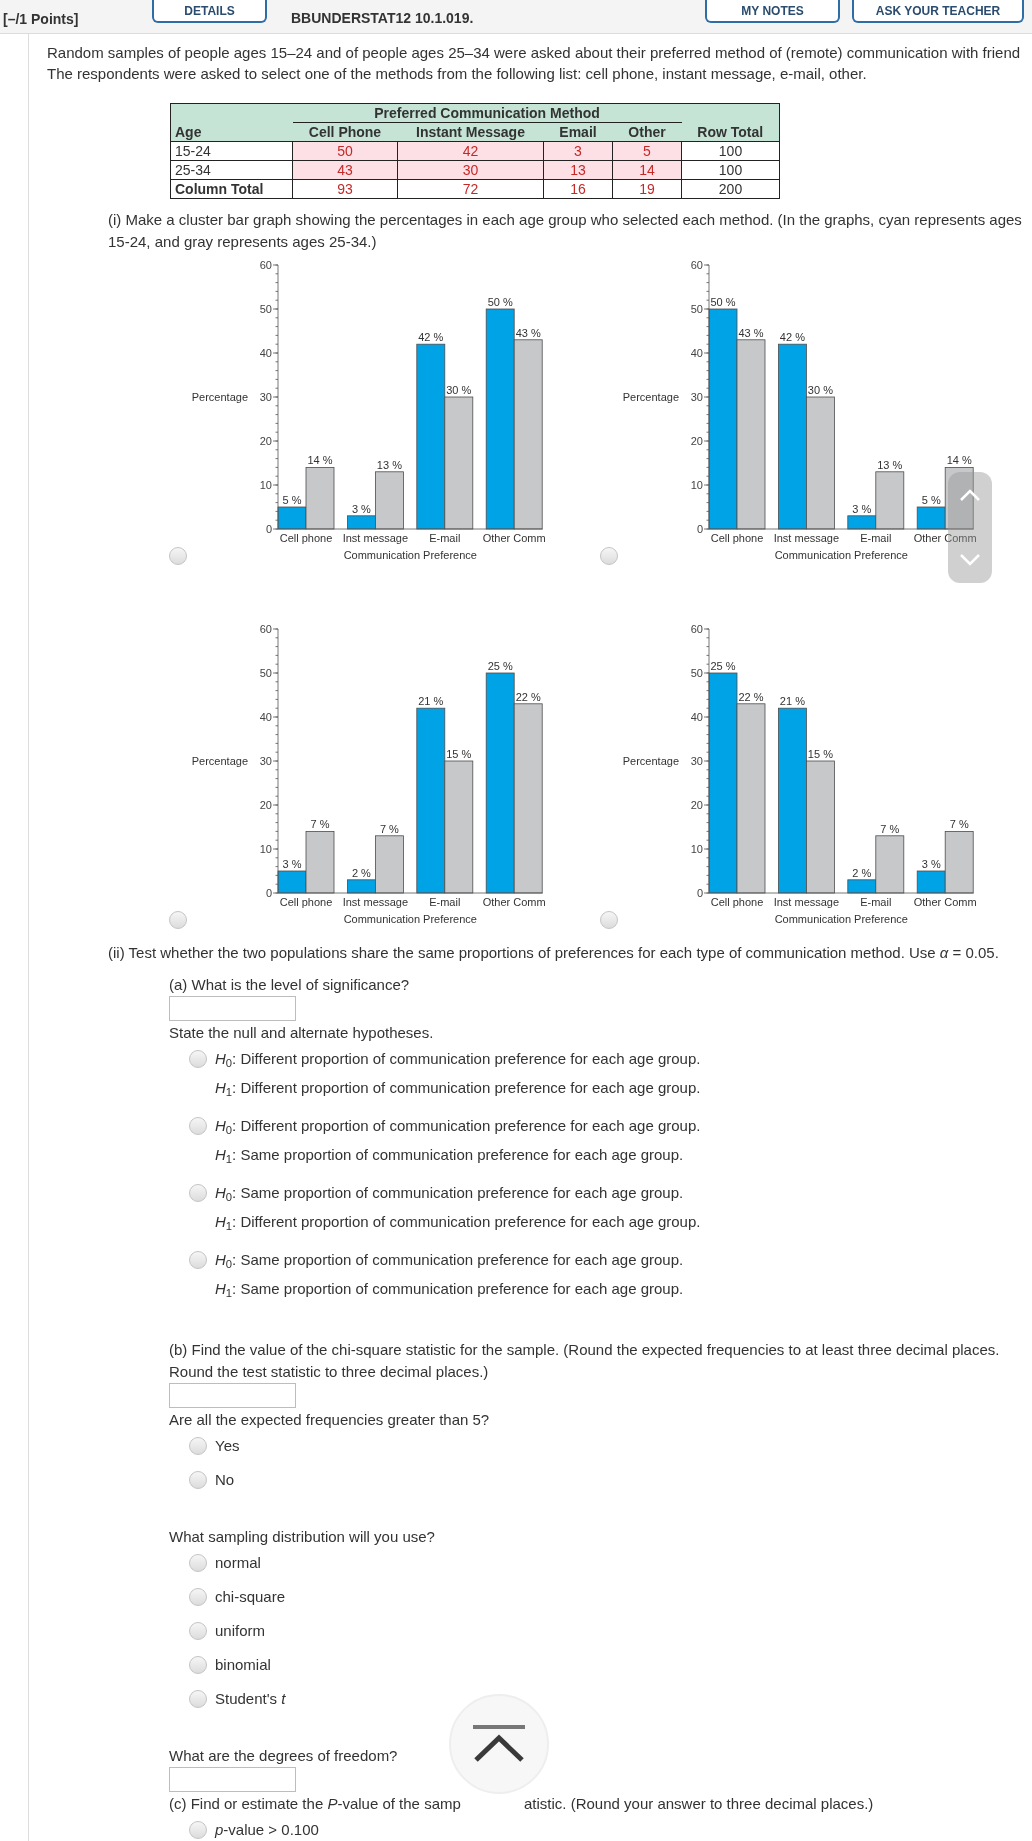 This screenshot has width=1032, height=1841. What do you see at coordinates (389, 464) in the screenshot?
I see `value-label: 13 %` at bounding box center [389, 464].